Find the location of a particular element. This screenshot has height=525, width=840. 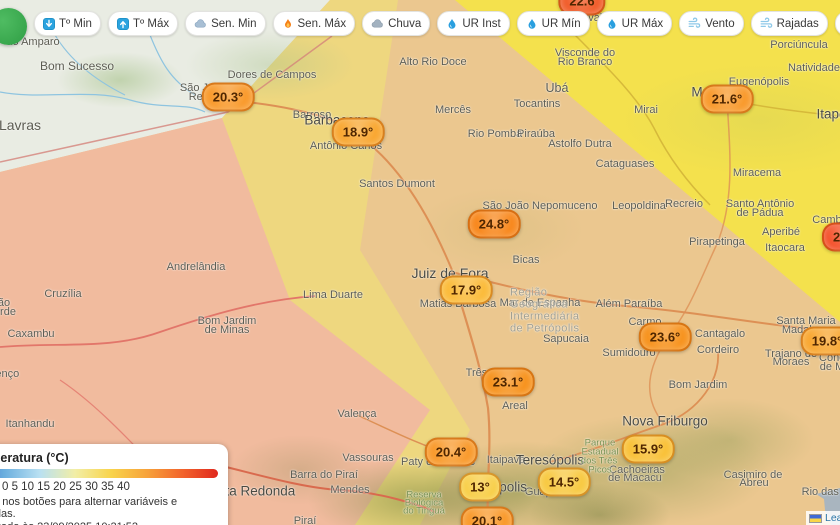

map-label-de-macacu: de Macacu is located at coordinates (635, 478).